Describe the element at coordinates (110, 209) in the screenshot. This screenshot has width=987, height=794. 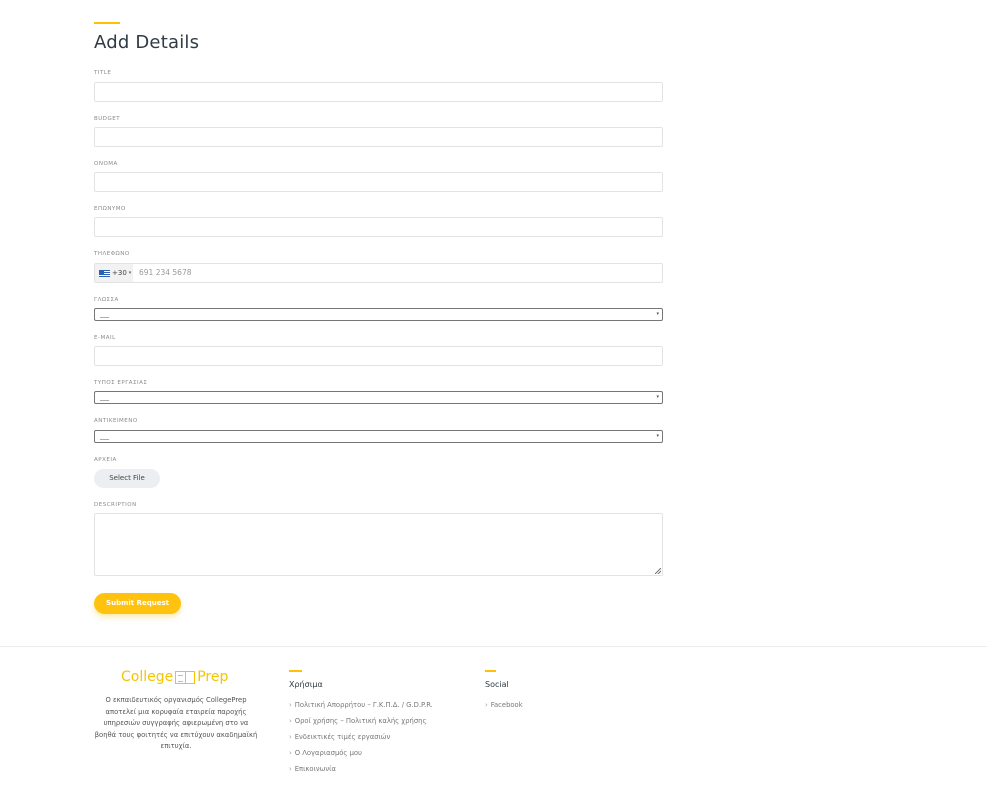
I see `last-name-label: ΕΠΩΝΥΜΟ` at that location.